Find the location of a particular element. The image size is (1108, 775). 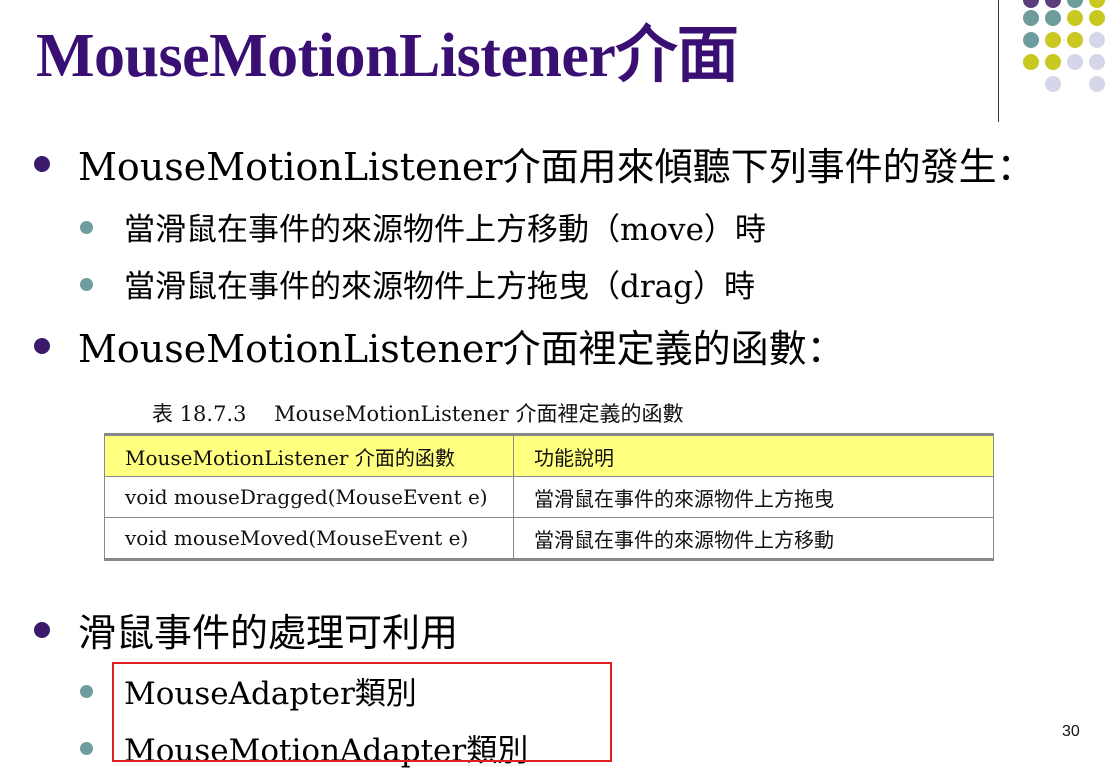

bullet-text: 滑鼠事件的處理可利用 is located at coordinates (268, 633).